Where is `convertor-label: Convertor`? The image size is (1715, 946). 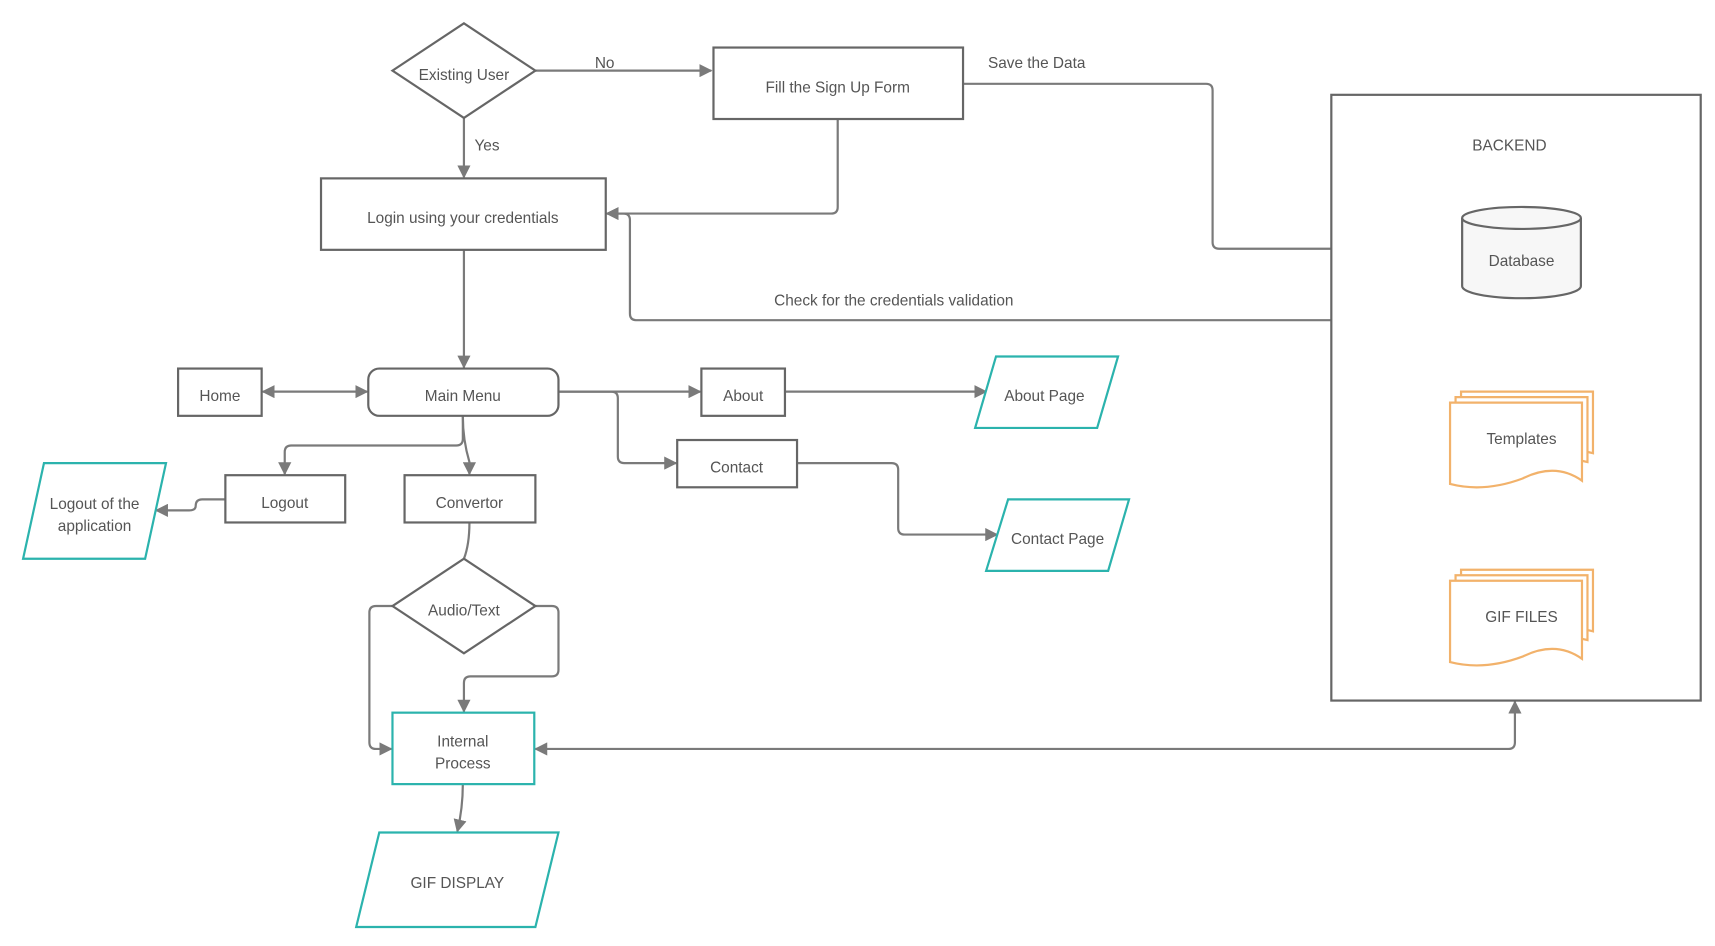
convertor-label: Convertor is located at coordinates (470, 503).